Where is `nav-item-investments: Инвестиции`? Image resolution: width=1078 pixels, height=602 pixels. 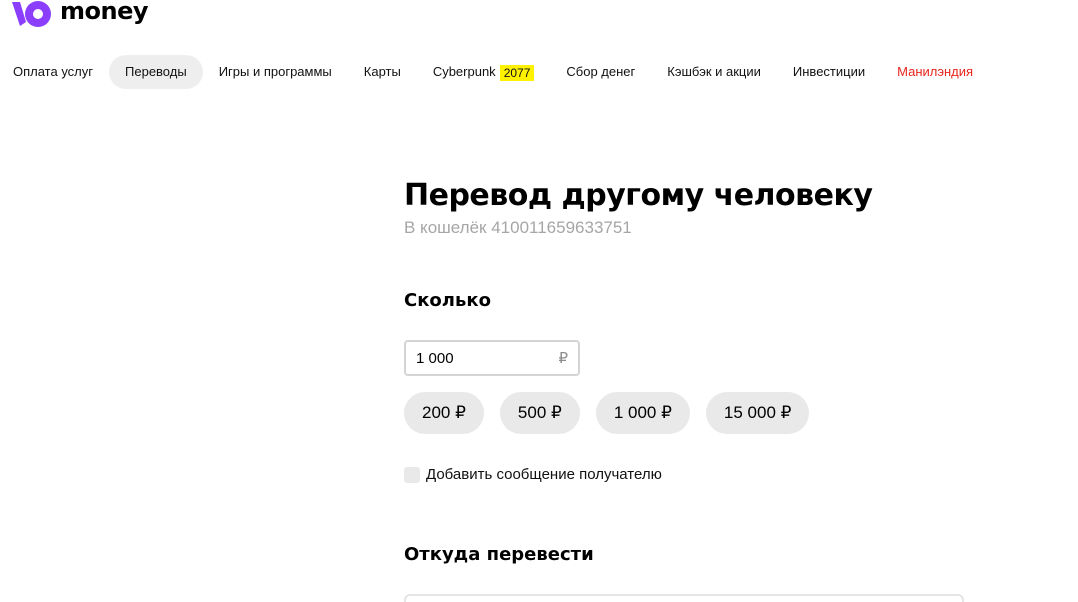 nav-item-investments: Инвестиции is located at coordinates (829, 72).